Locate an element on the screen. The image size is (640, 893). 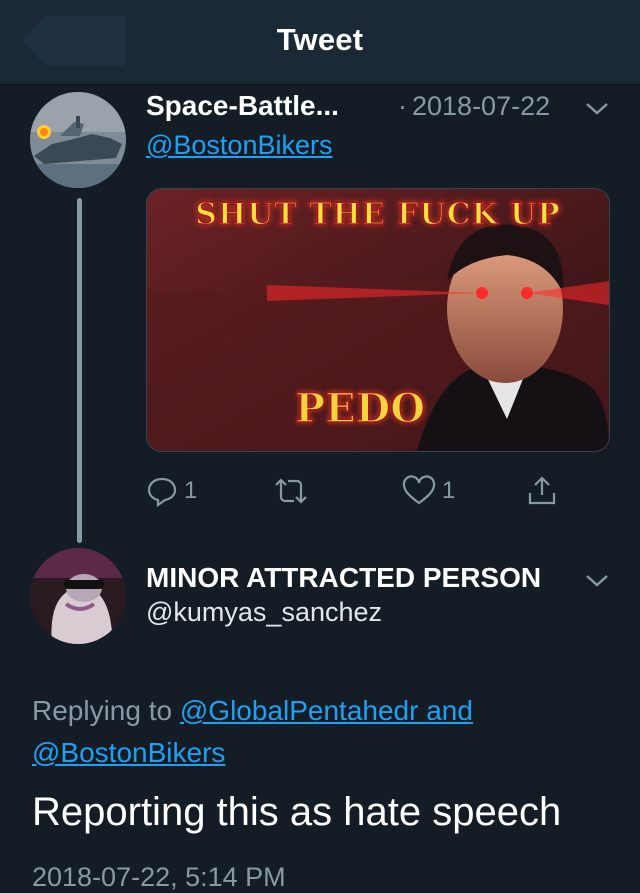
like-count: 1 is located at coordinates (449, 490).